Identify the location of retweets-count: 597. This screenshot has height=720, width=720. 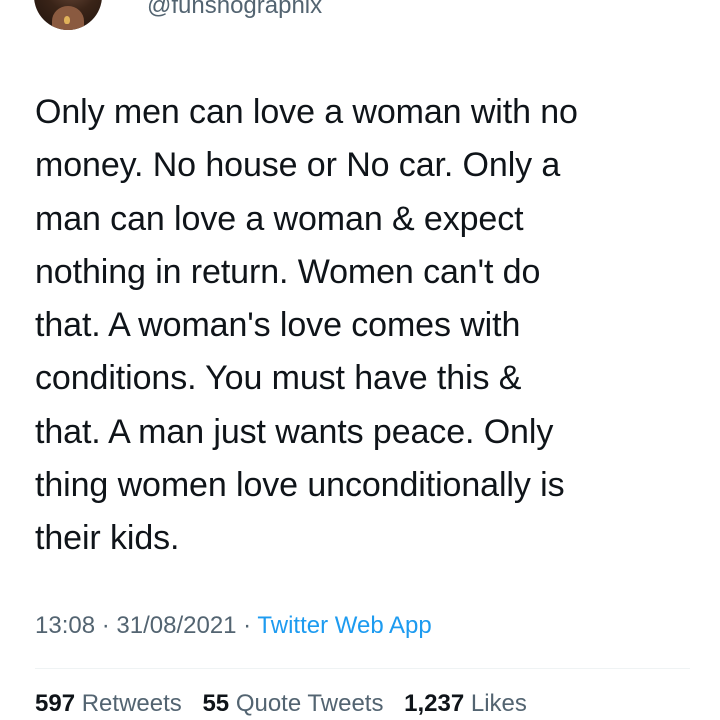
(55, 703).